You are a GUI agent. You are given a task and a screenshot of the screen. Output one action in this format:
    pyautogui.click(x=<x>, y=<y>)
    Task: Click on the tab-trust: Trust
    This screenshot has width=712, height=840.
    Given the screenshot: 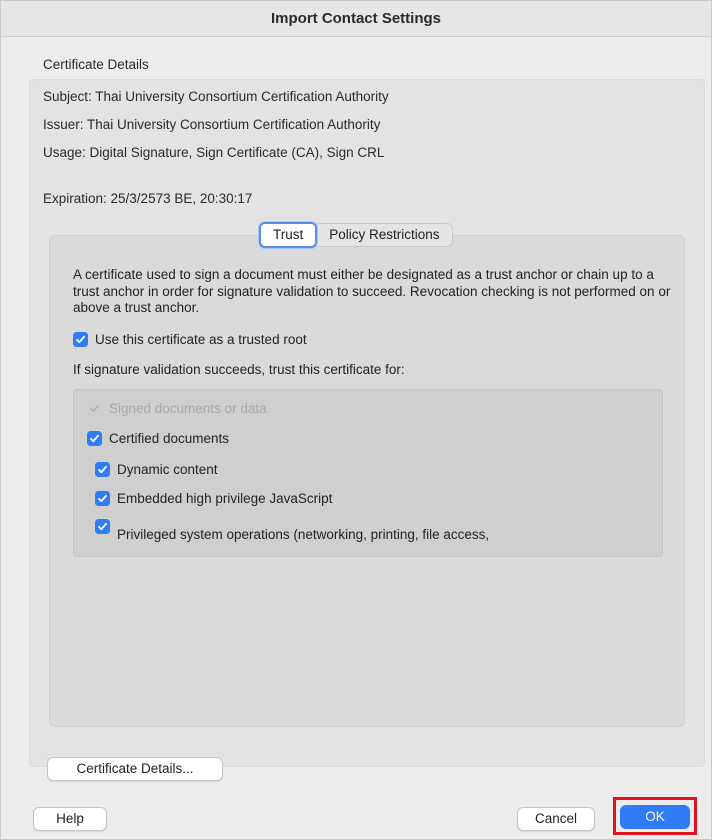 What is the action you would take?
    pyautogui.click(x=288, y=235)
    